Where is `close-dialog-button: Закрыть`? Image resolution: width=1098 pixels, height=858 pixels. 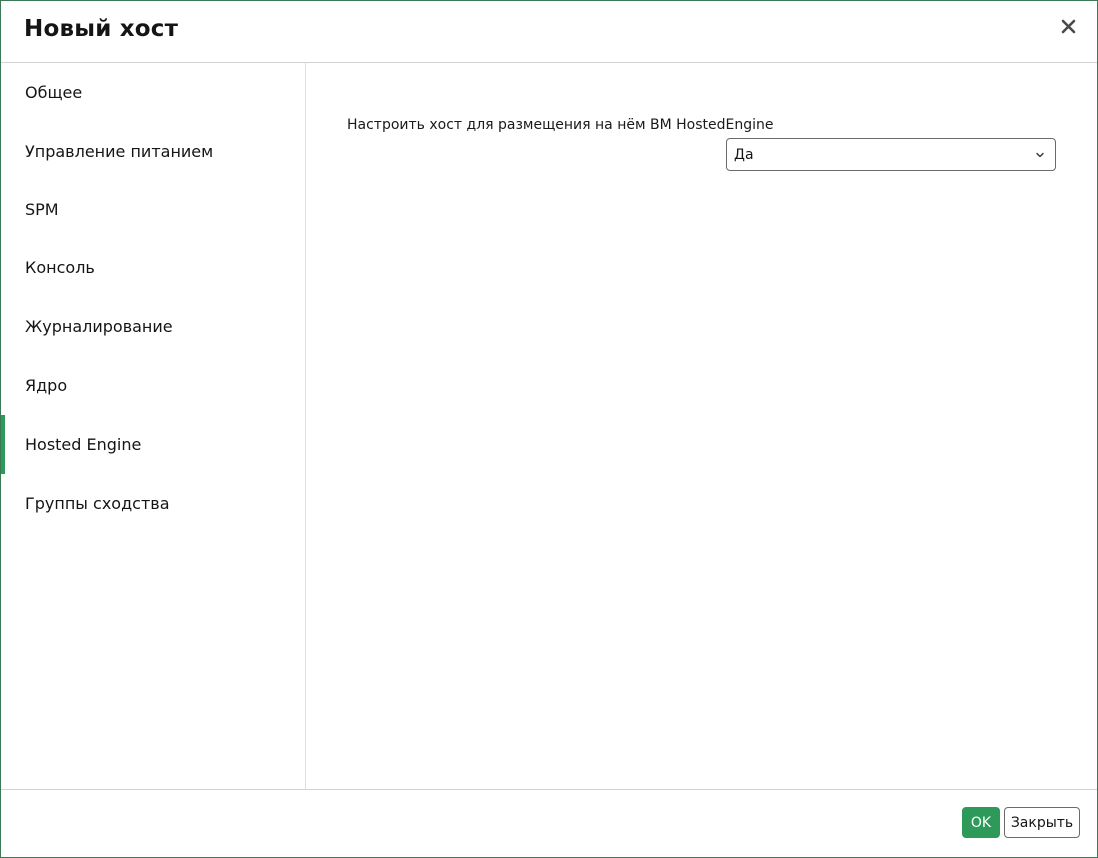 close-dialog-button: Закрыть is located at coordinates (1042, 822).